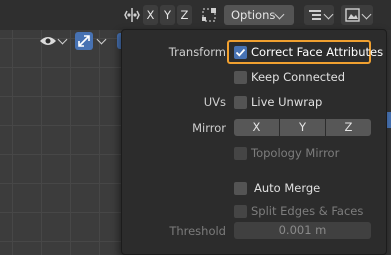 The image size is (391, 255). I want to click on gizmo-dropdown, so click(91, 41).